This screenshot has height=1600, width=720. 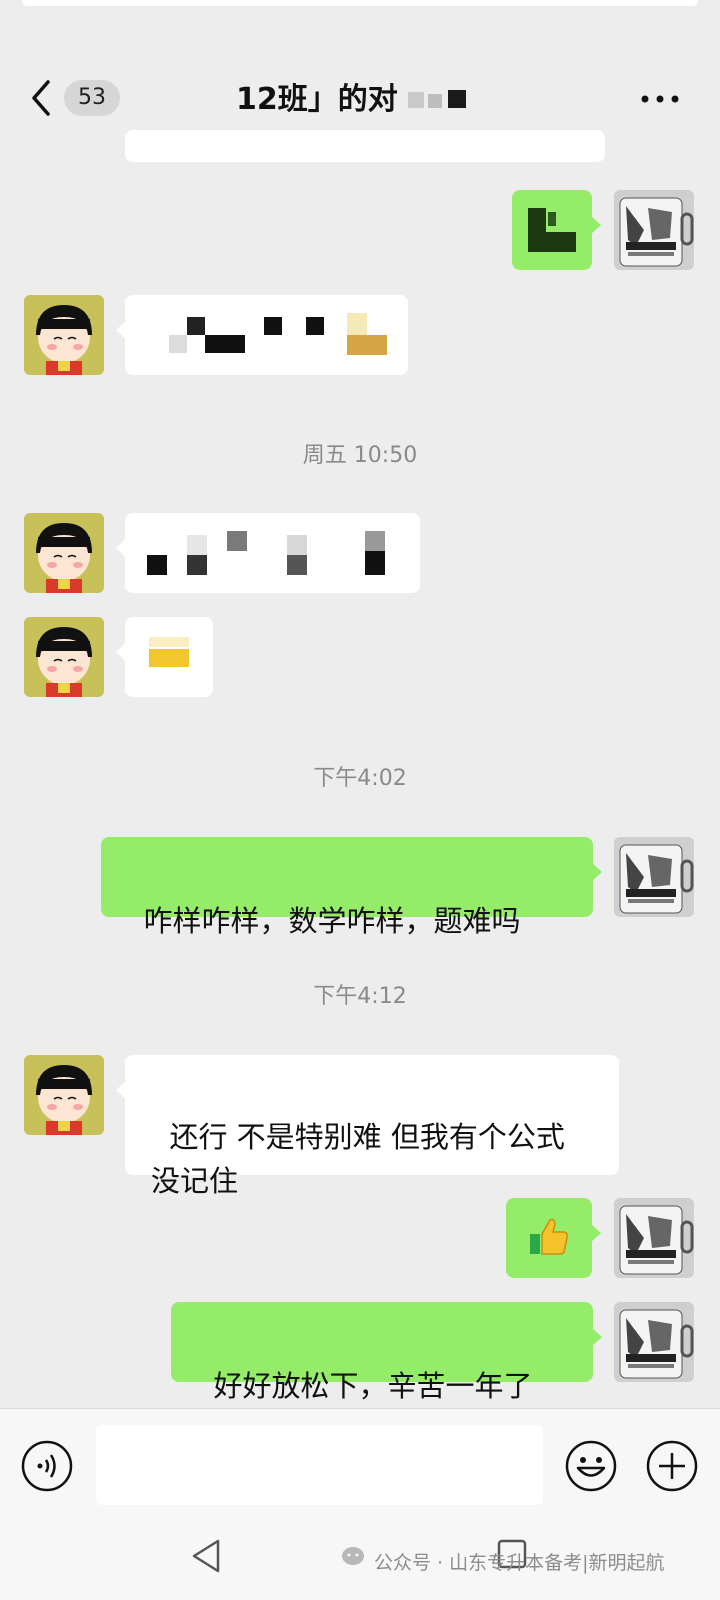 I want to click on timestamp: 下午4:02, so click(x=360, y=778).